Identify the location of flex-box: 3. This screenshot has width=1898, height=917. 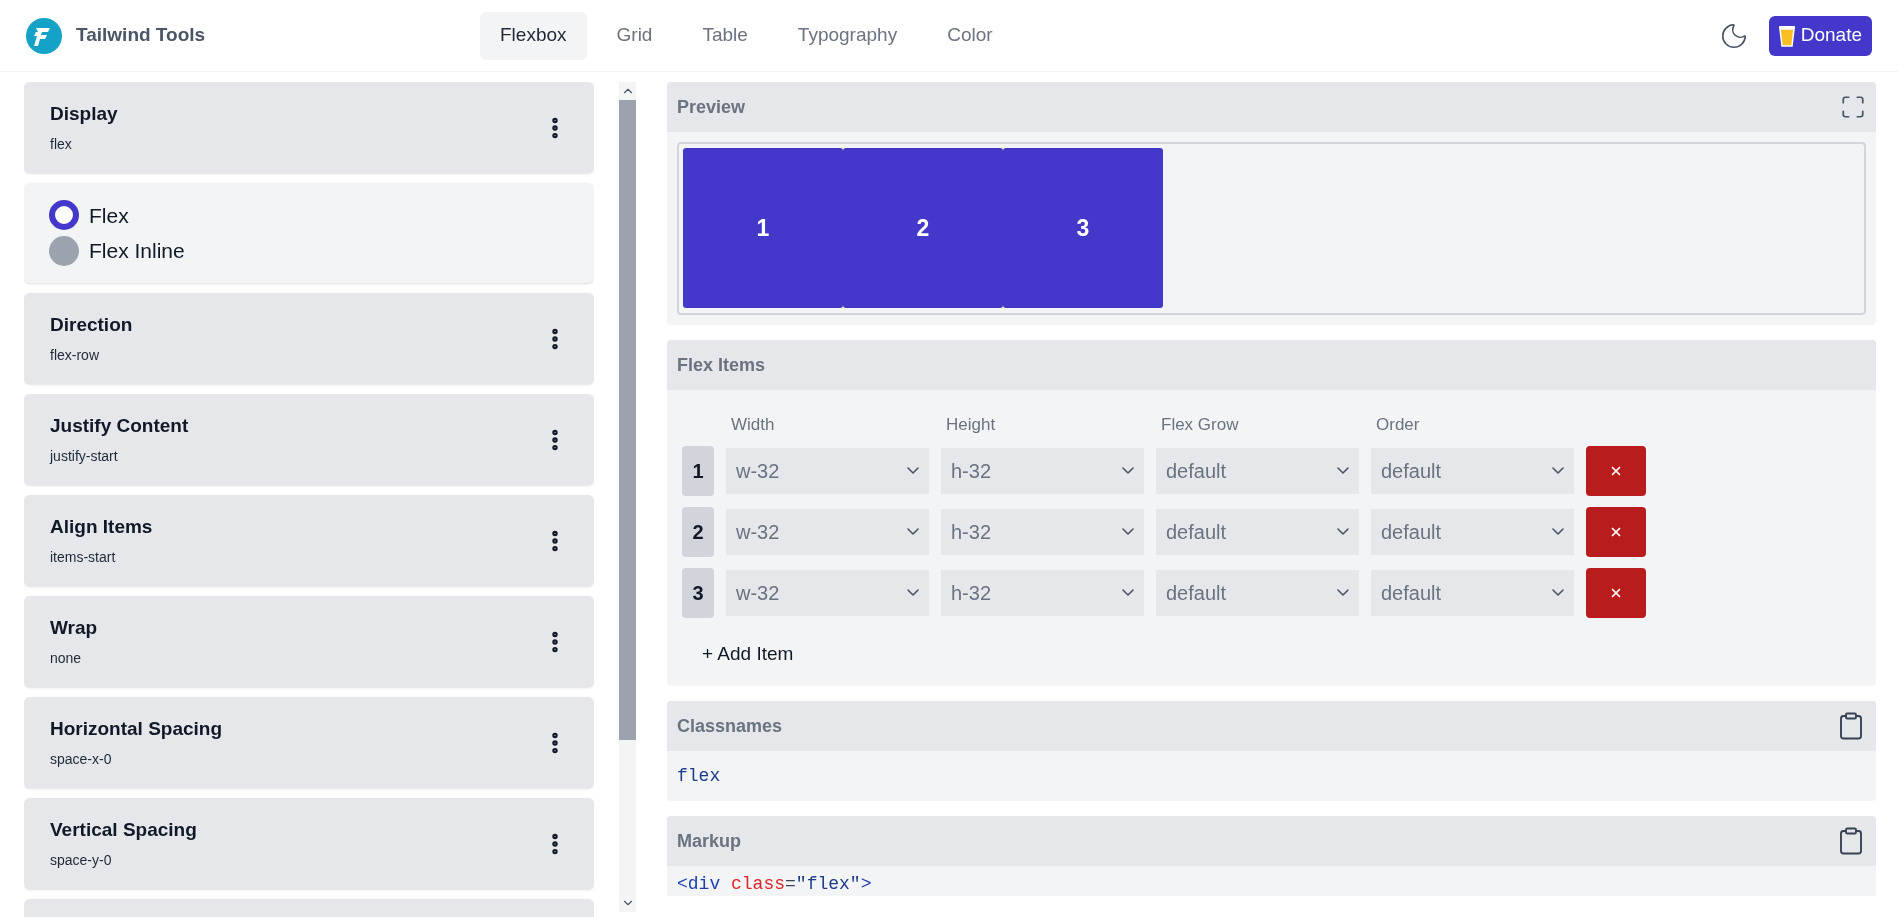
(1083, 228).